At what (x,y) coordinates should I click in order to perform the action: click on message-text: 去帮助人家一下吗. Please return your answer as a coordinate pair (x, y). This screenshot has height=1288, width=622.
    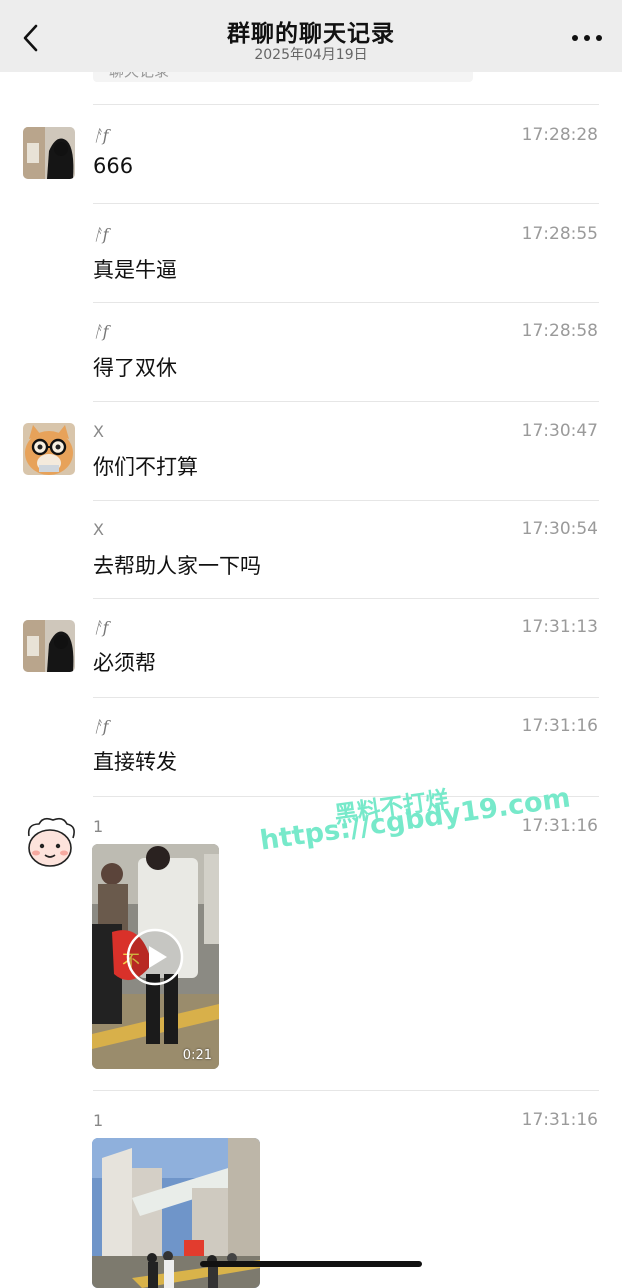
    Looking at the image, I should click on (177, 566).